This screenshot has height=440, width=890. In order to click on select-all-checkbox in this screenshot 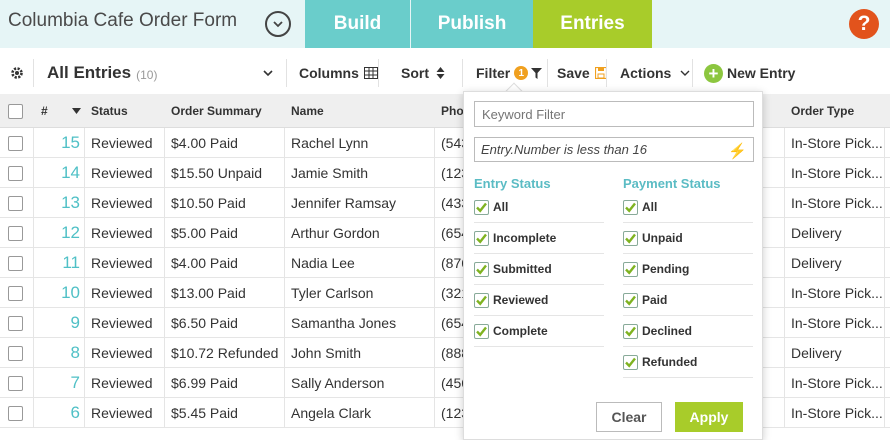, I will do `click(15, 111)`.